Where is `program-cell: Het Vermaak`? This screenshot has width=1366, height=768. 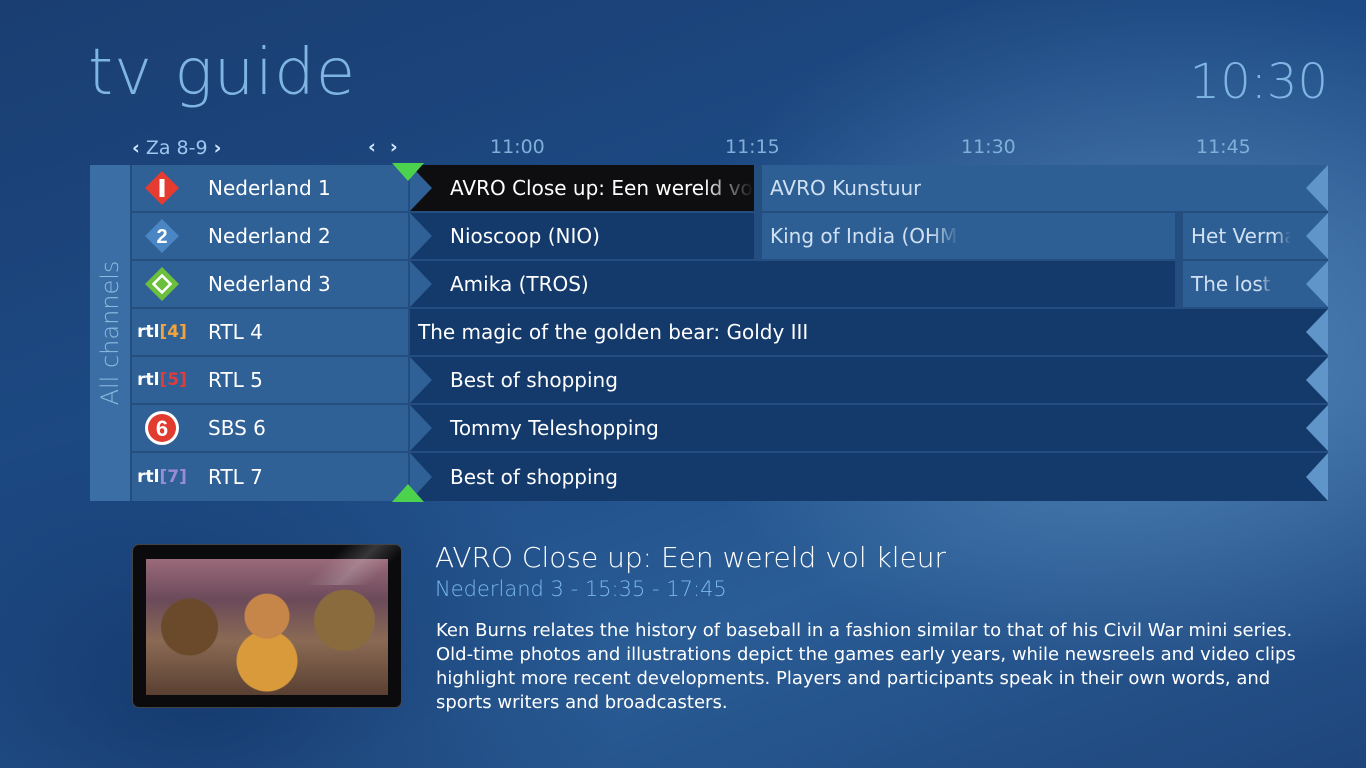
program-cell: Het Vermaak is located at coordinates (1255, 236).